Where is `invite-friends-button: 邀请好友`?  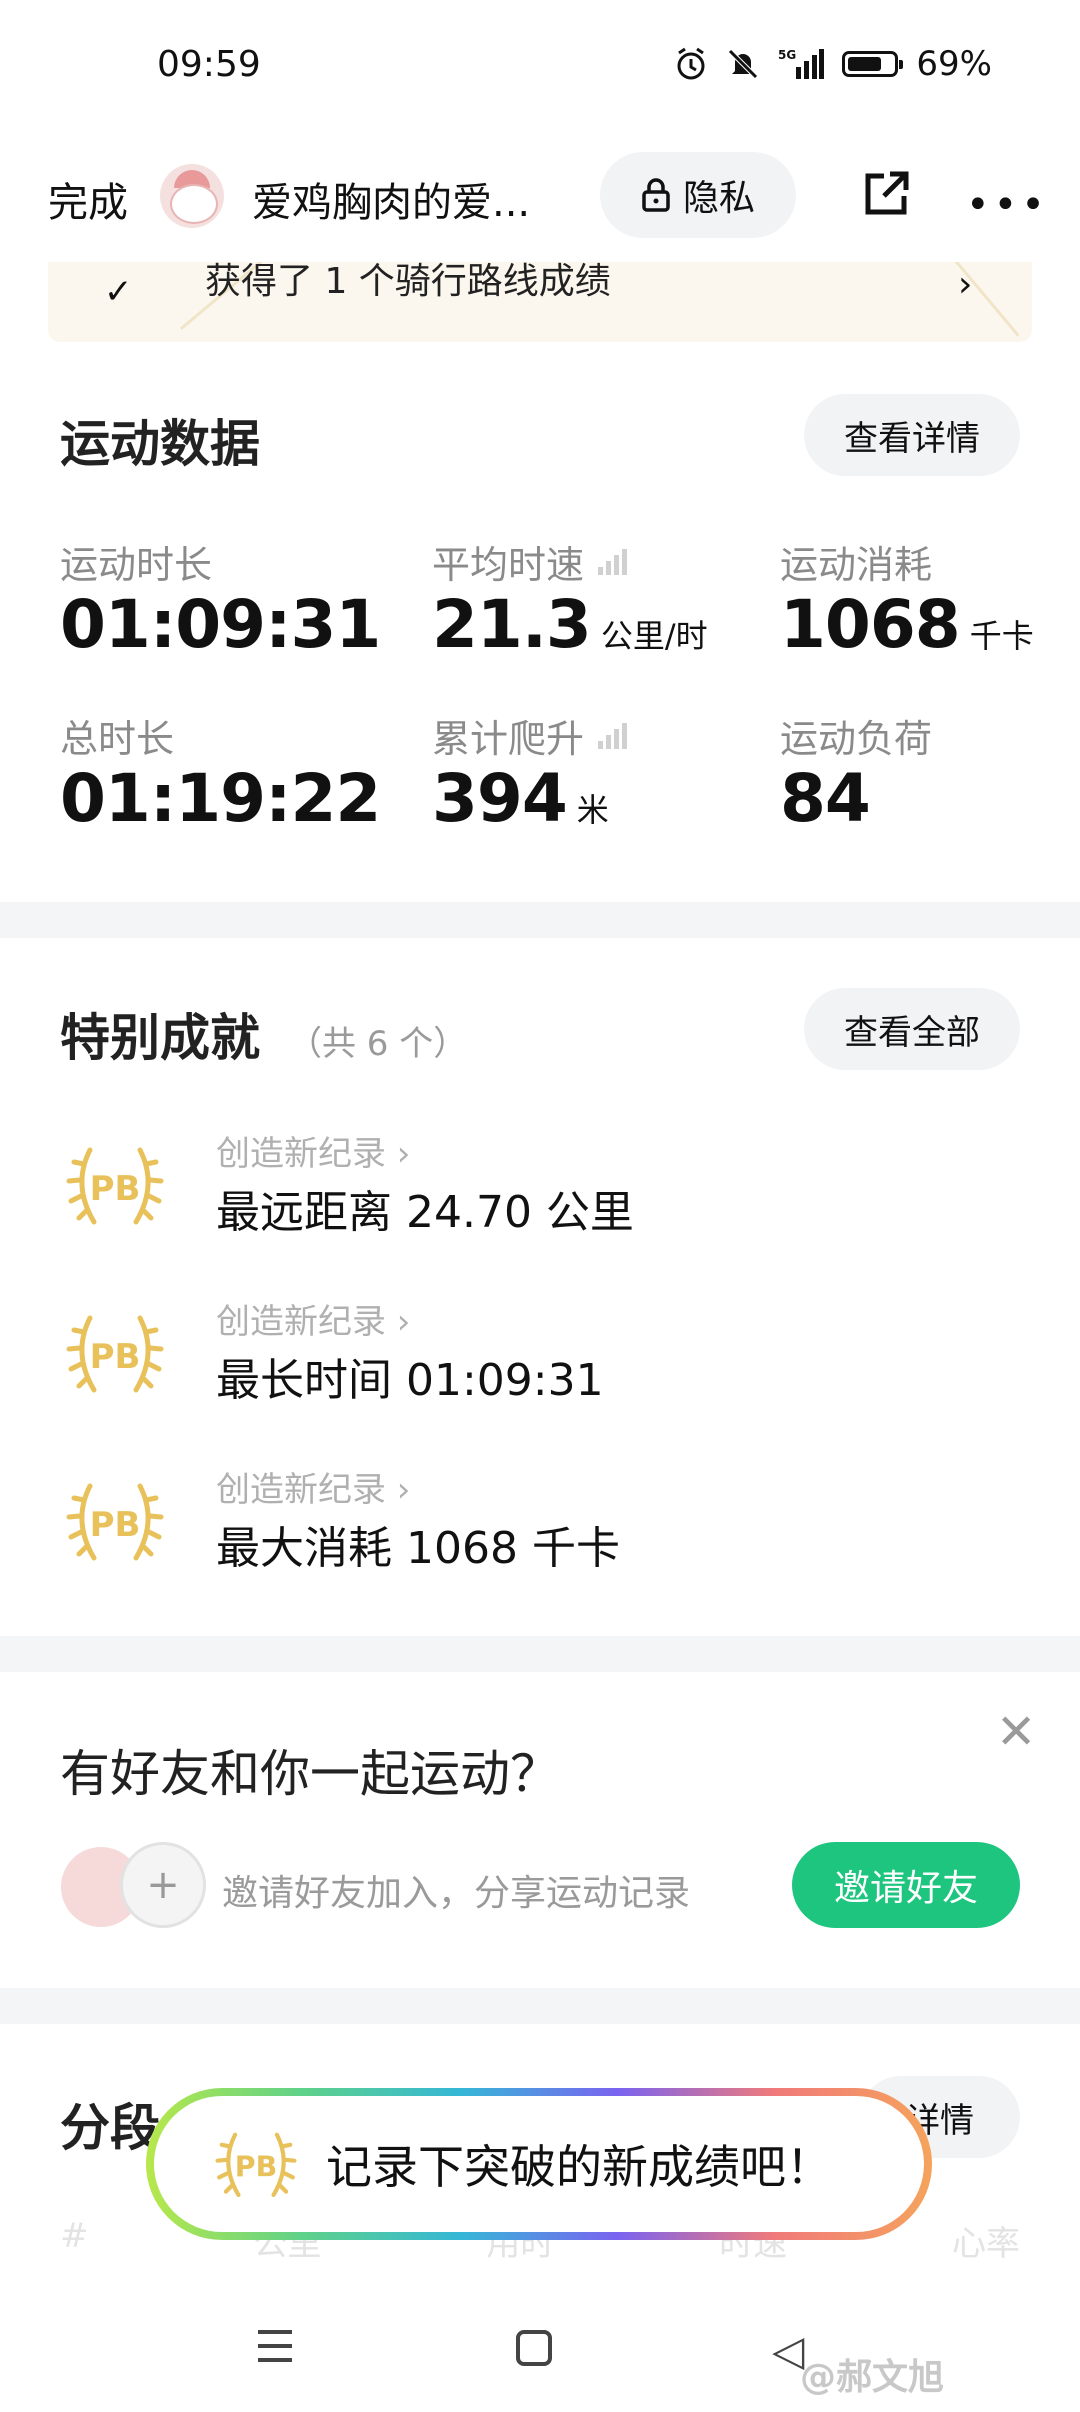 invite-friends-button: 邀请好友 is located at coordinates (906, 1885).